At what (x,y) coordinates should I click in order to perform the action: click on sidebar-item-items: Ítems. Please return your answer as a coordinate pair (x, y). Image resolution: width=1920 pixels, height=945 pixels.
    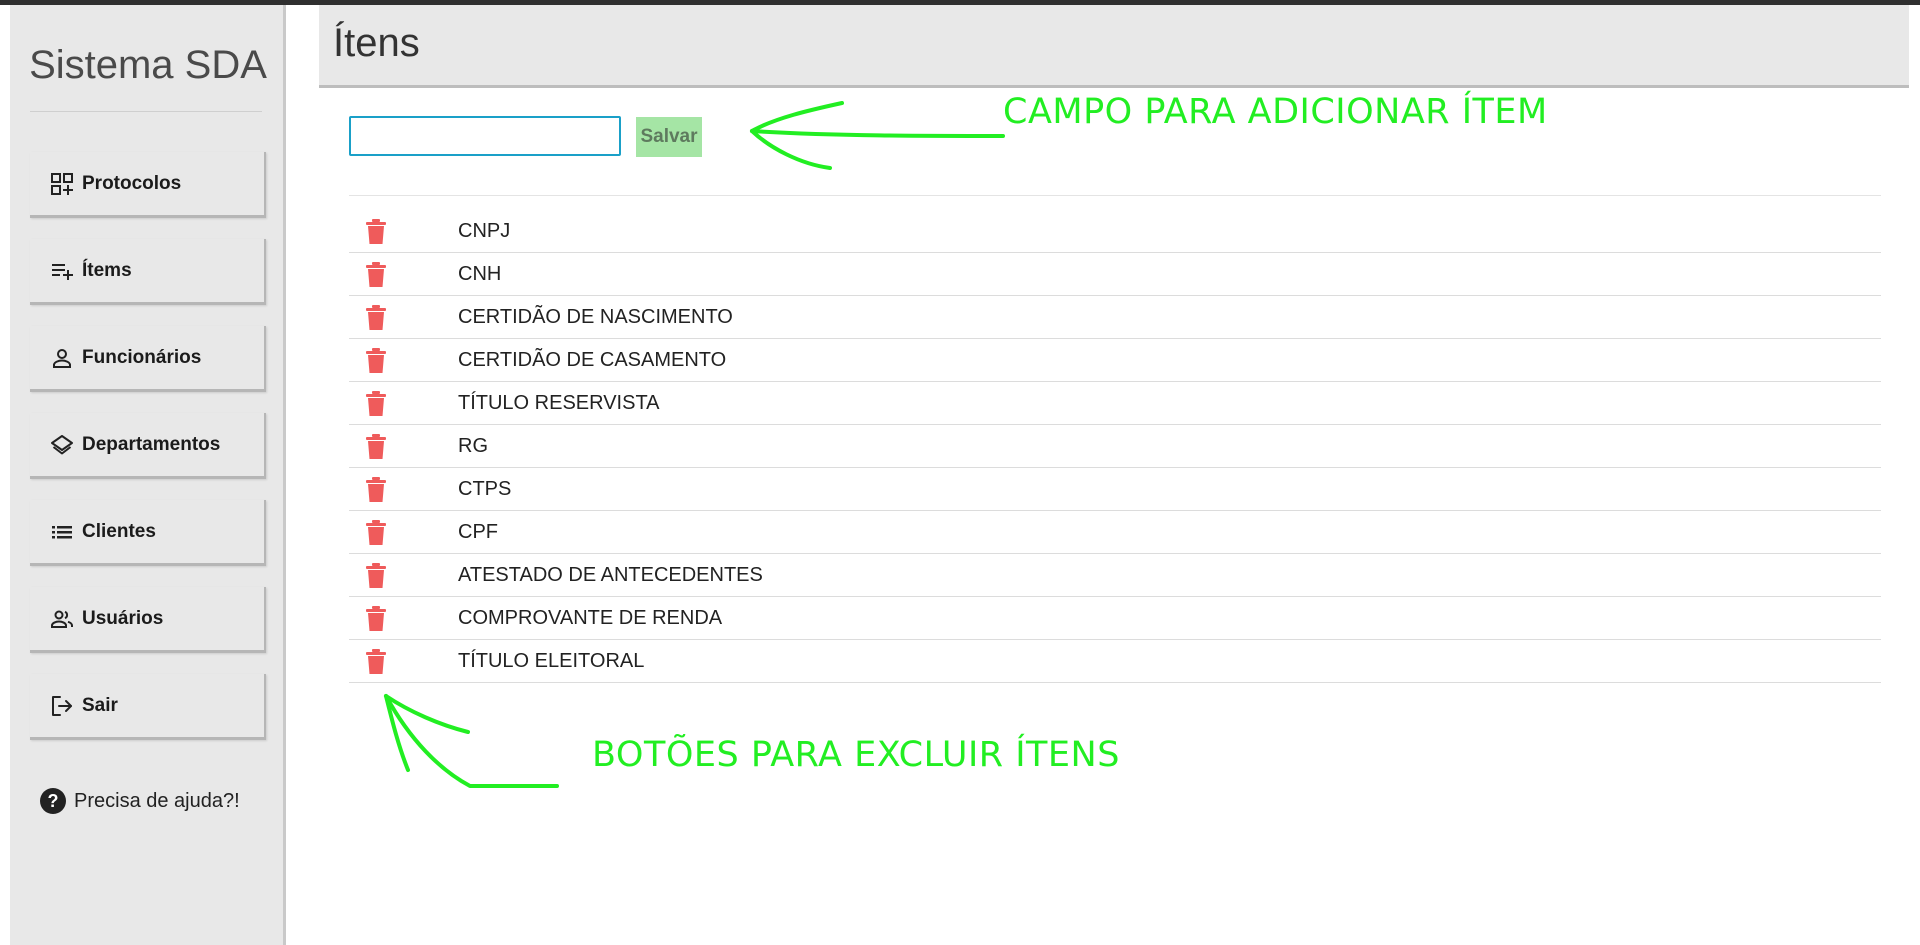
    Looking at the image, I should click on (148, 272).